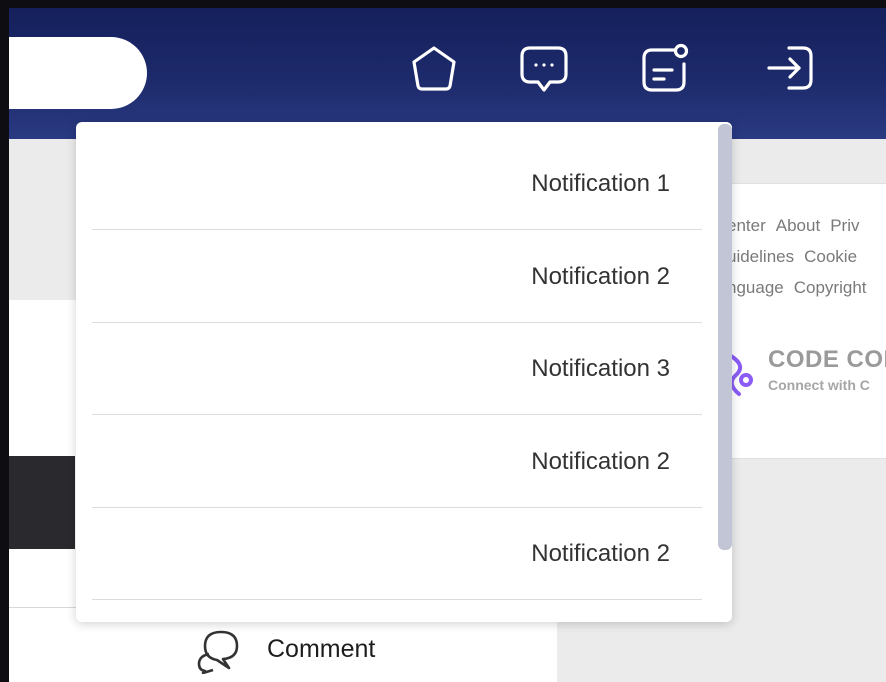 This screenshot has height=682, width=886. I want to click on footer-link: nguage, so click(755, 287).